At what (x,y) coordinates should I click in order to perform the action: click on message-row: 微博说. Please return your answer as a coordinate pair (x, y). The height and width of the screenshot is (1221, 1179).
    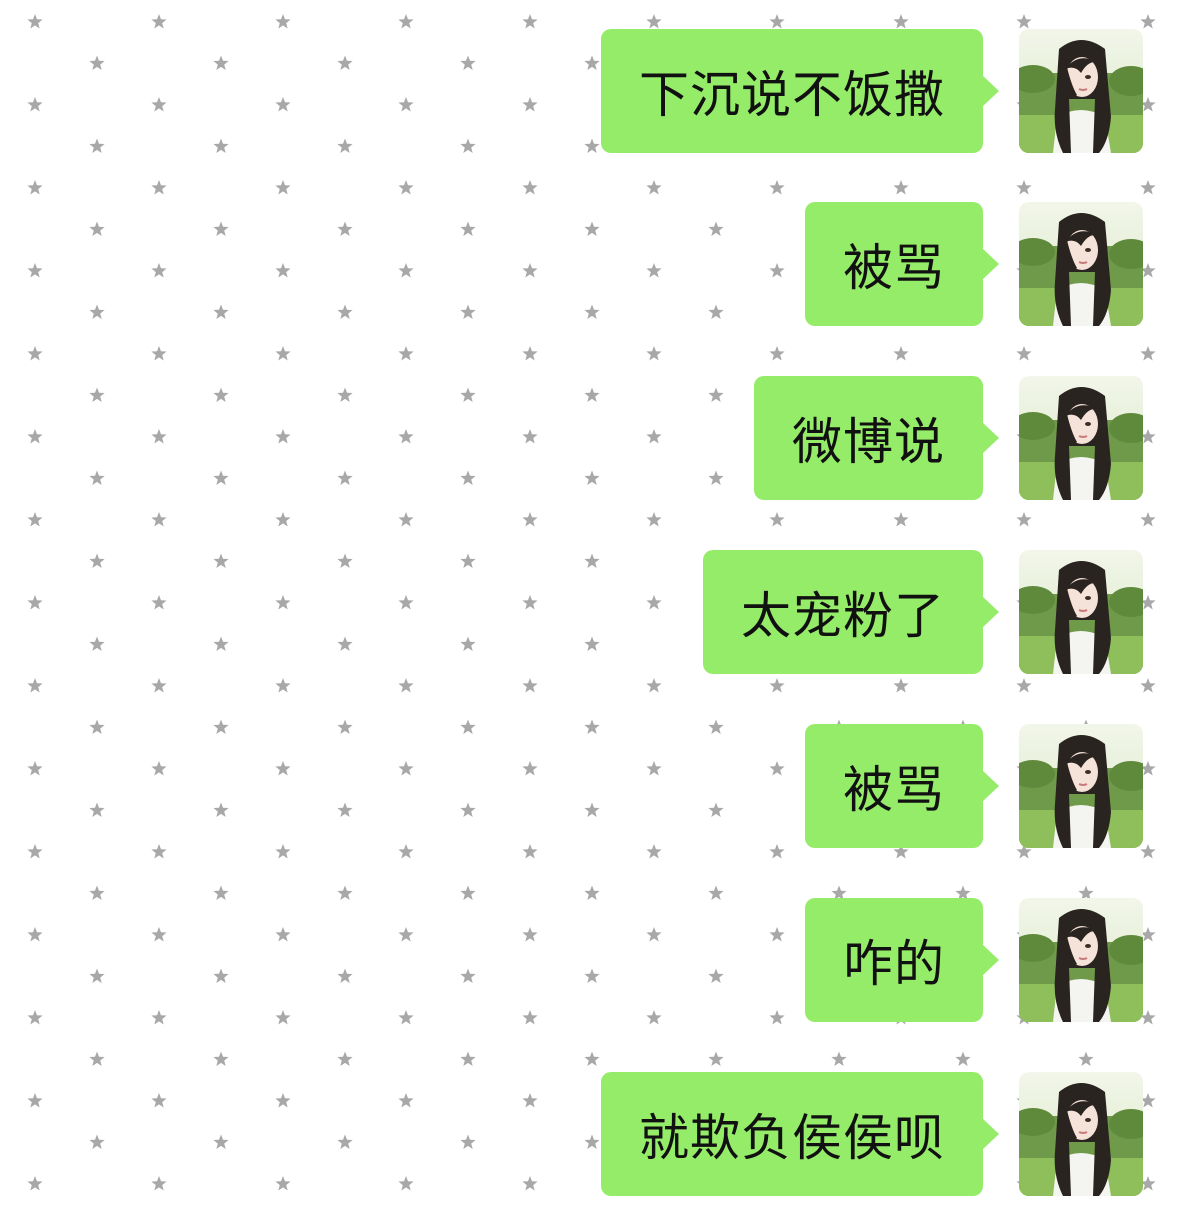
    Looking at the image, I should click on (948, 438).